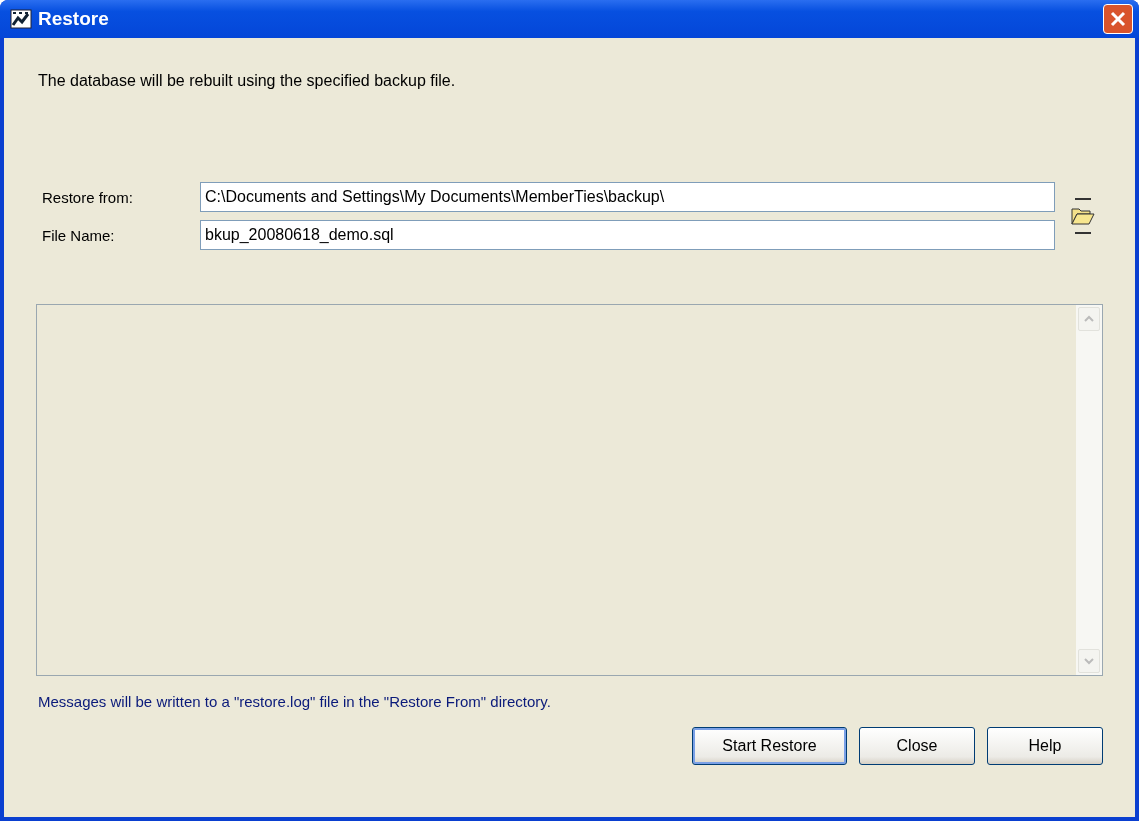 This screenshot has width=1139, height=821. Describe the element at coordinates (1089, 319) in the screenshot. I see `scroll-up-icon` at that location.